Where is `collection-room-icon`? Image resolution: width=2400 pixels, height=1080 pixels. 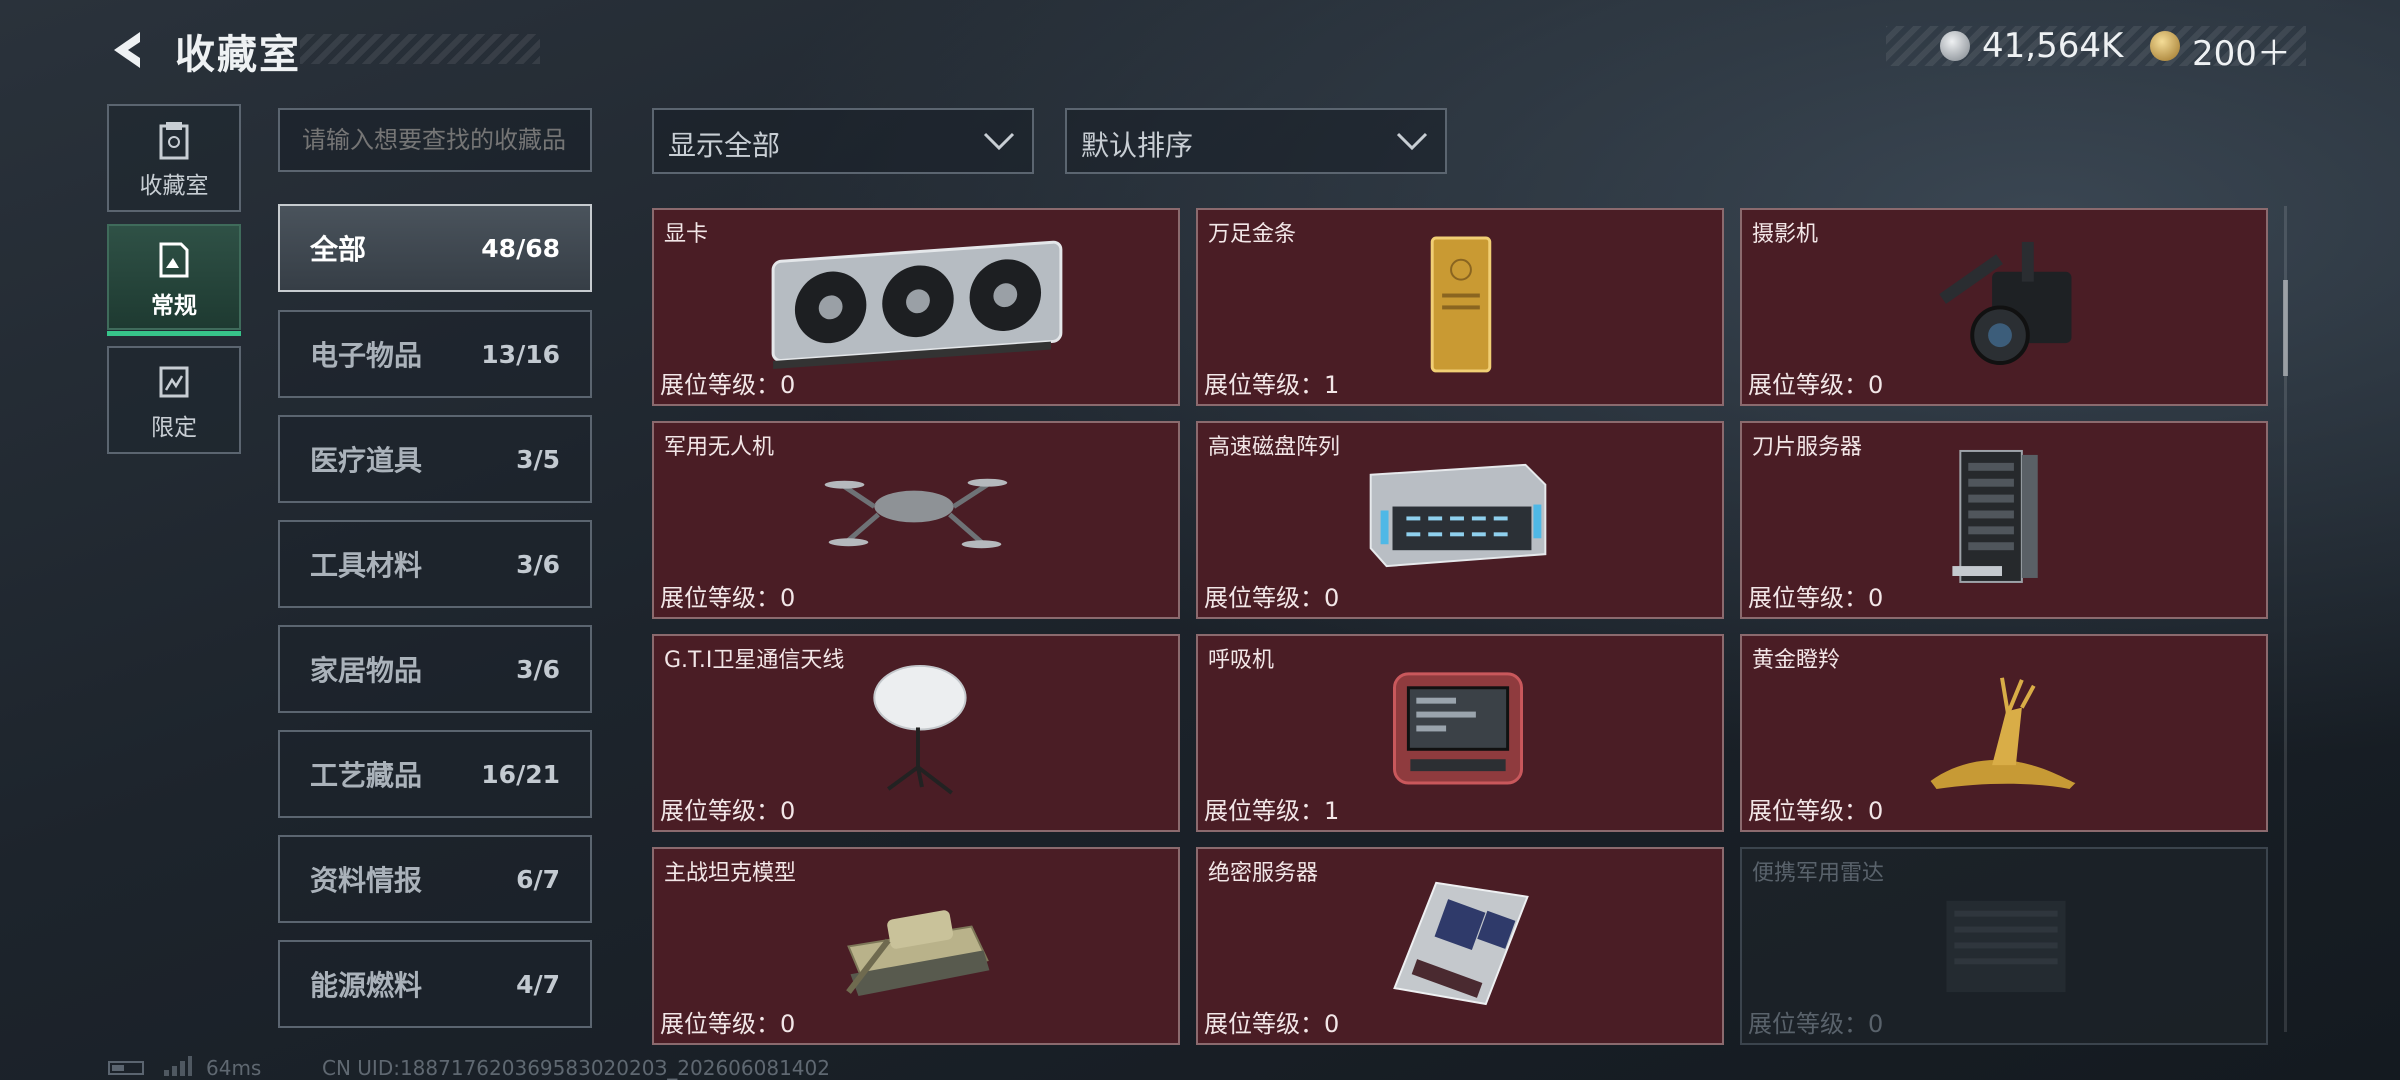 collection-room-icon is located at coordinates (174, 141).